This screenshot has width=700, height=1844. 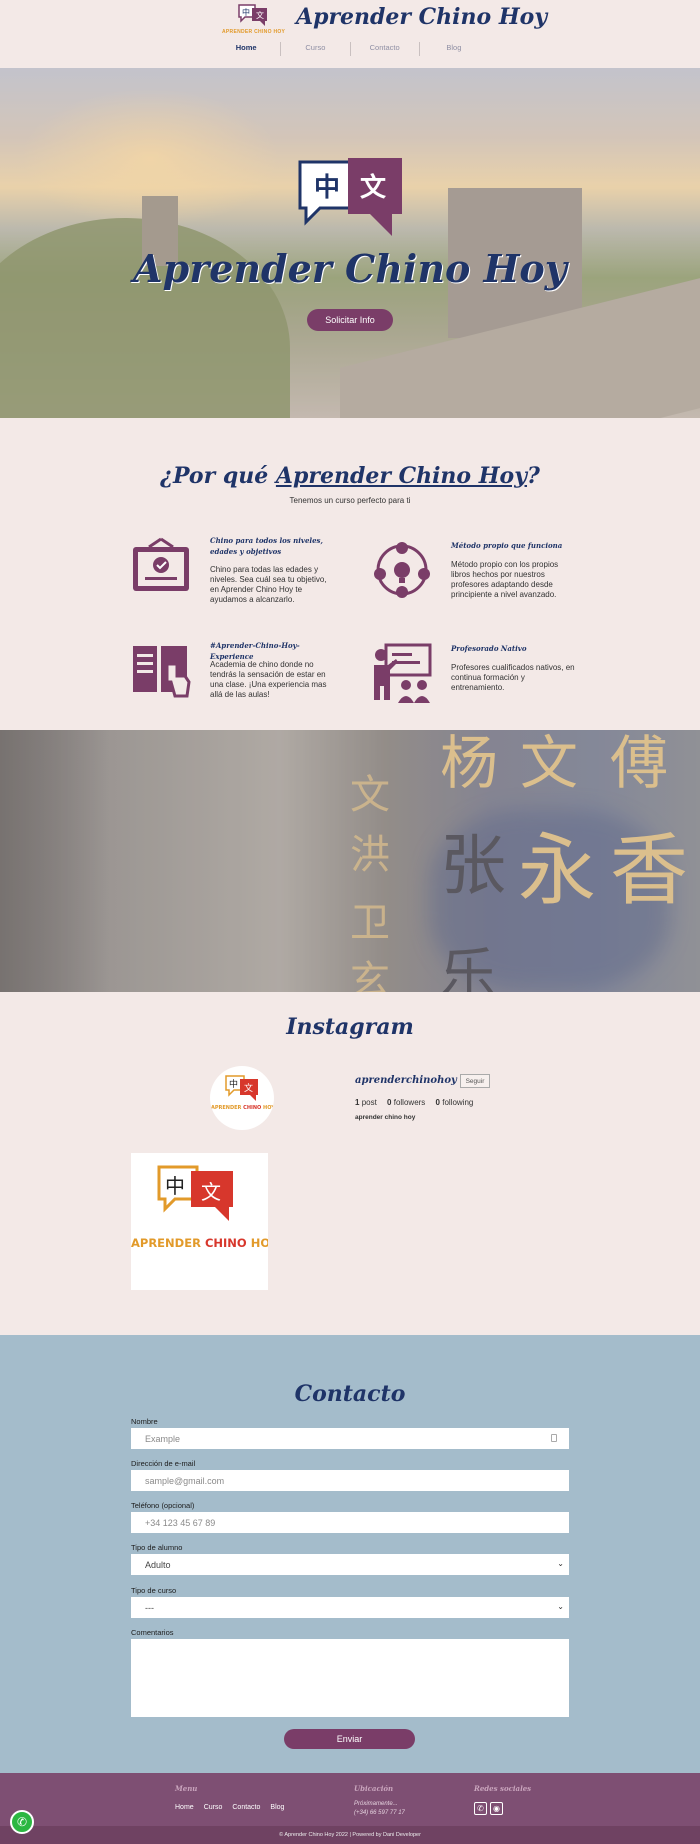 I want to click on post-char-zhong: 中, so click(x=175, y=1186).